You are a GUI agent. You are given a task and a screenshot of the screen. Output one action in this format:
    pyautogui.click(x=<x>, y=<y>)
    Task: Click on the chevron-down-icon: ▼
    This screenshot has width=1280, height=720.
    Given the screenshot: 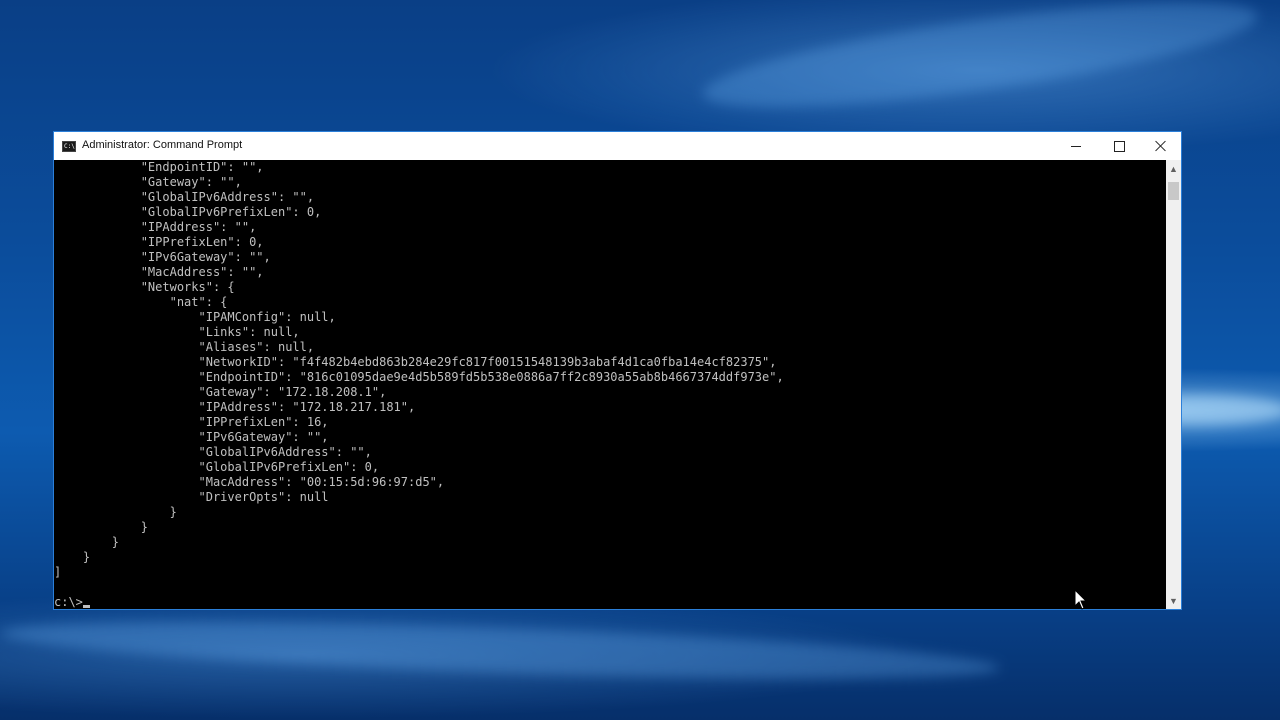 What is the action you would take?
    pyautogui.click(x=1173, y=600)
    